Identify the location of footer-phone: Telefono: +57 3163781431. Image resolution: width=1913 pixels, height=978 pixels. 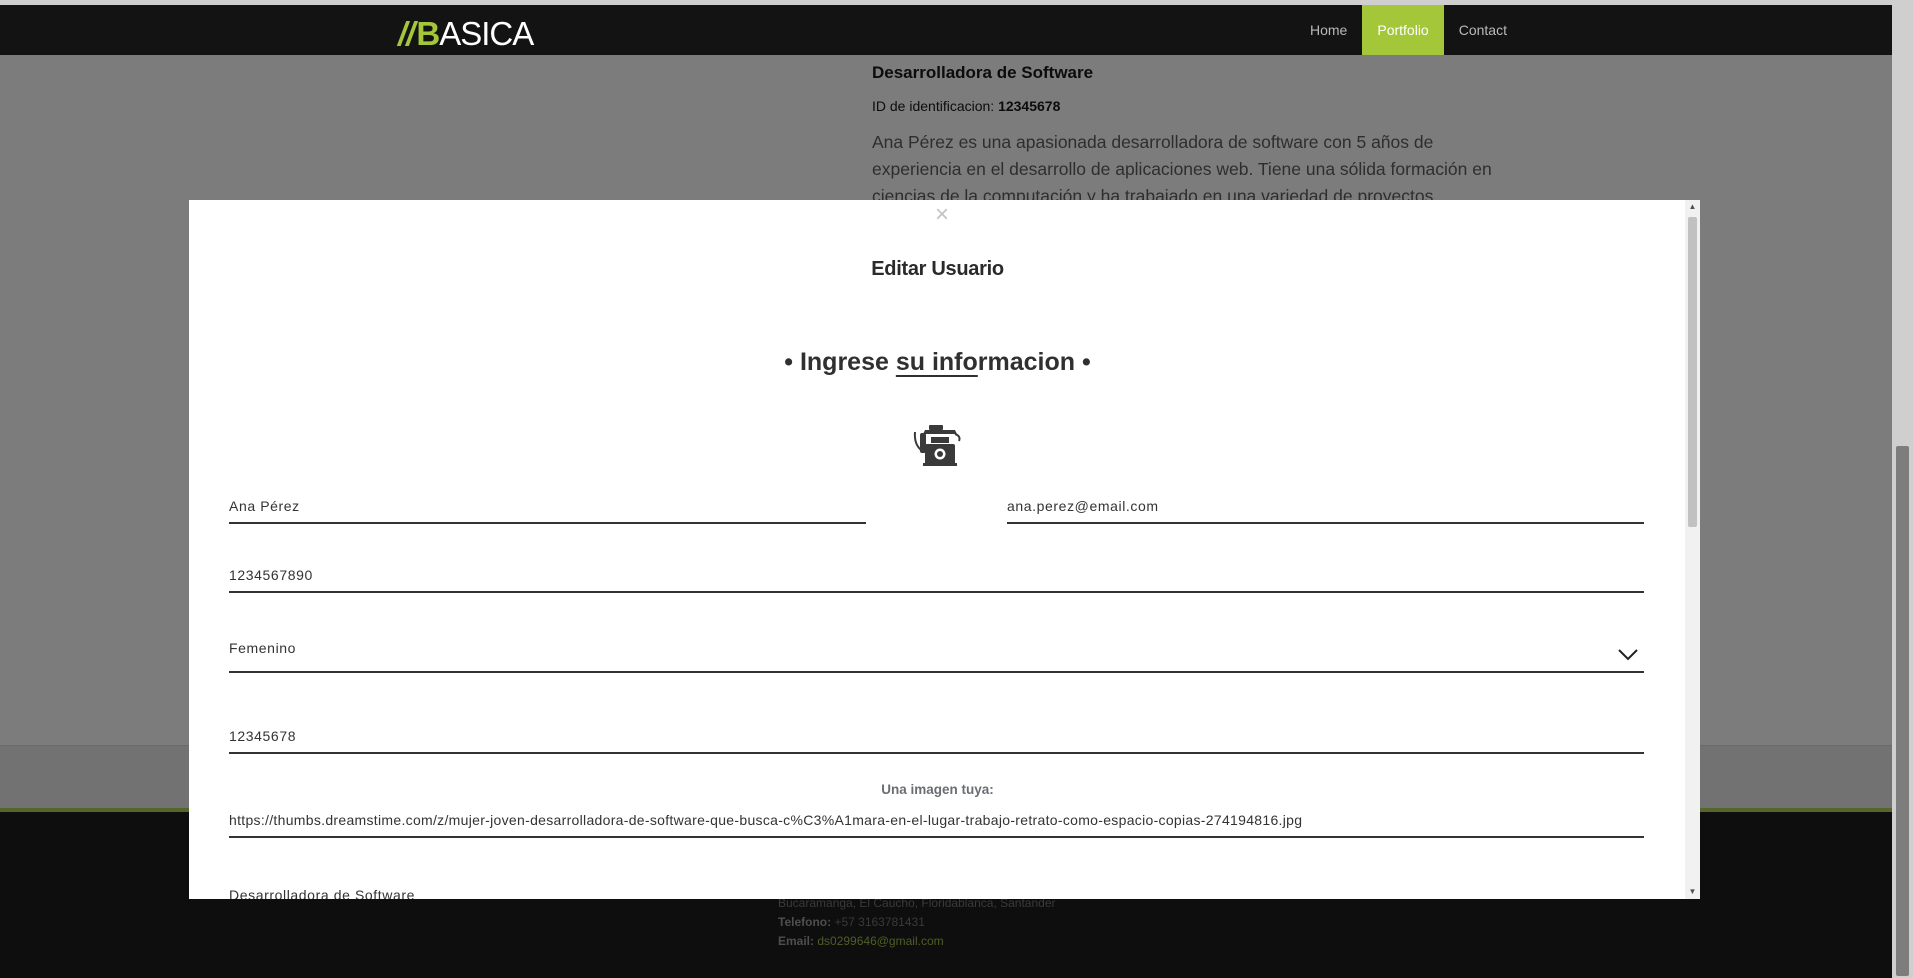
(851, 922).